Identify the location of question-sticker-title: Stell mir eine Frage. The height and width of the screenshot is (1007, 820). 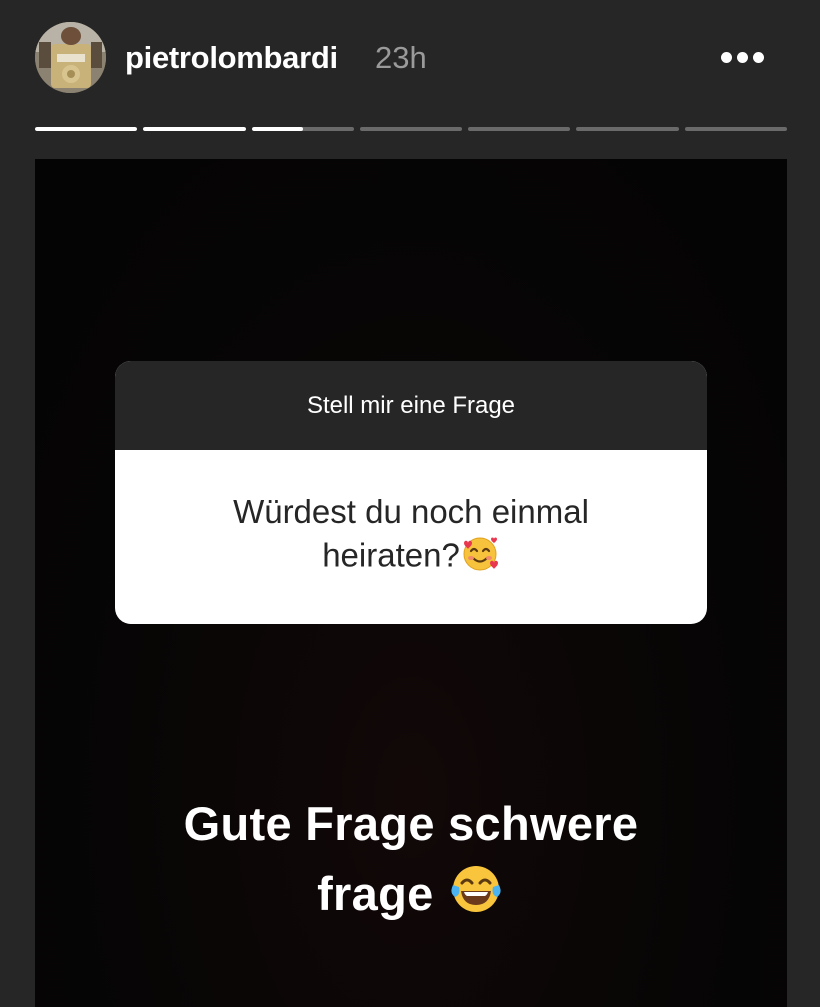
(411, 405).